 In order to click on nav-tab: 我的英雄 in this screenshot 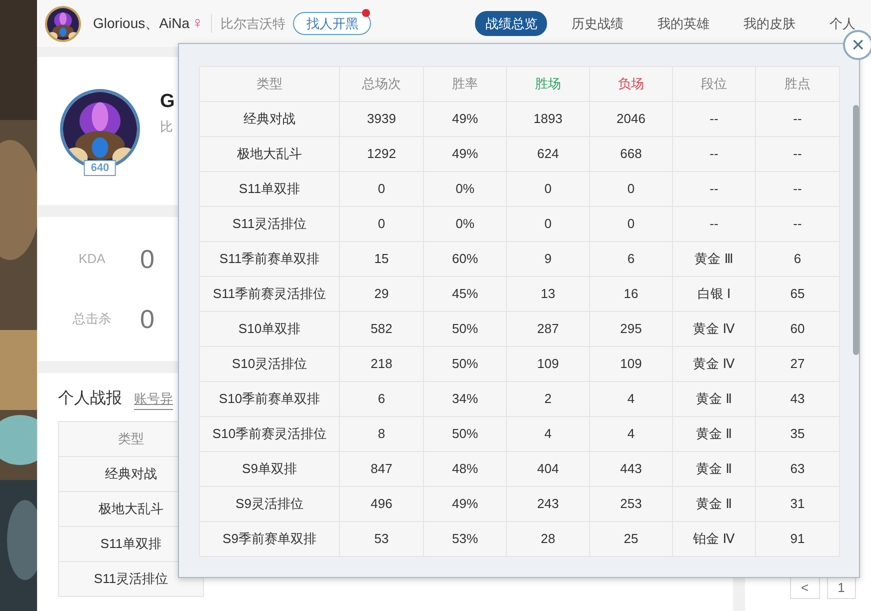, I will do `click(683, 23)`.